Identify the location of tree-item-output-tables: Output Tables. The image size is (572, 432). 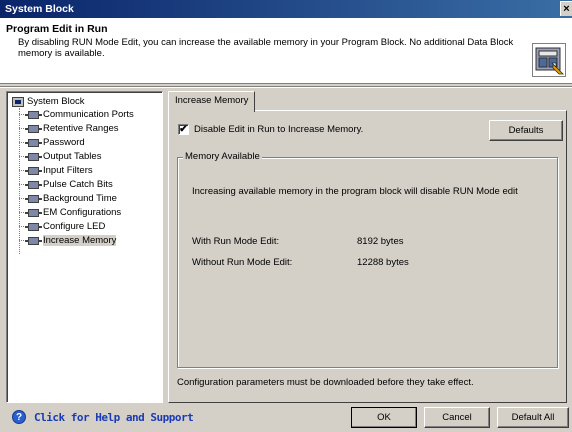
(60, 156).